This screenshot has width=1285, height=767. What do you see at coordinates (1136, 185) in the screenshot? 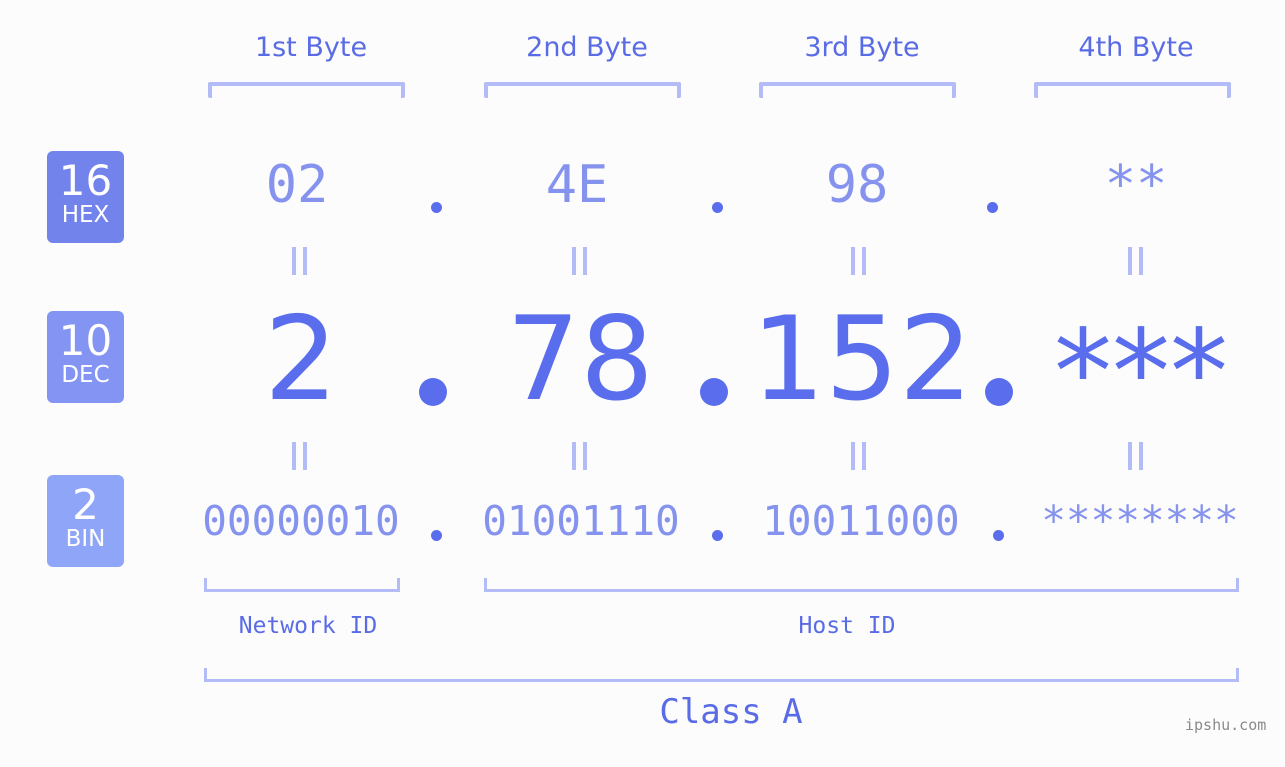
I see `hex-byte-4: **` at bounding box center [1136, 185].